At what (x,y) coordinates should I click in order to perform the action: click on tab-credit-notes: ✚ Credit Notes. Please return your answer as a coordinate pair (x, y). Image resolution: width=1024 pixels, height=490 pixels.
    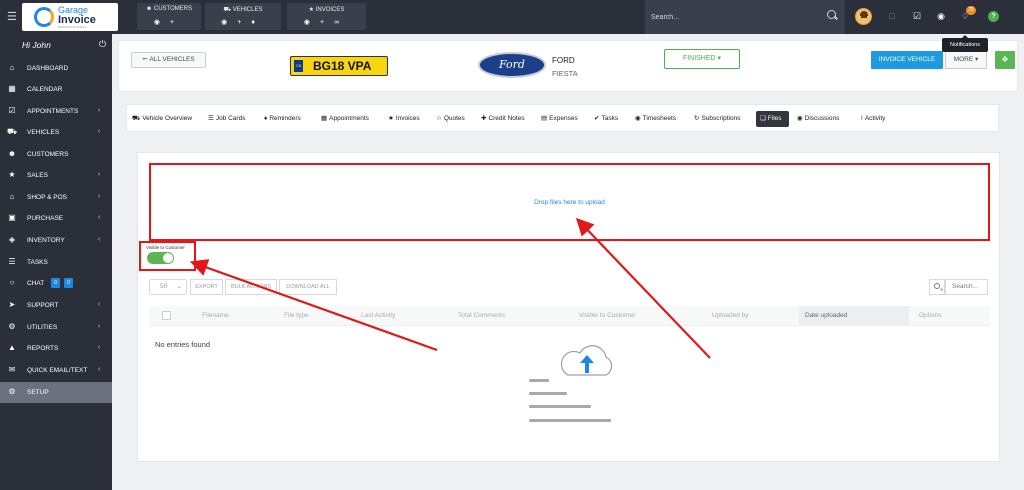
    Looking at the image, I should click on (503, 119).